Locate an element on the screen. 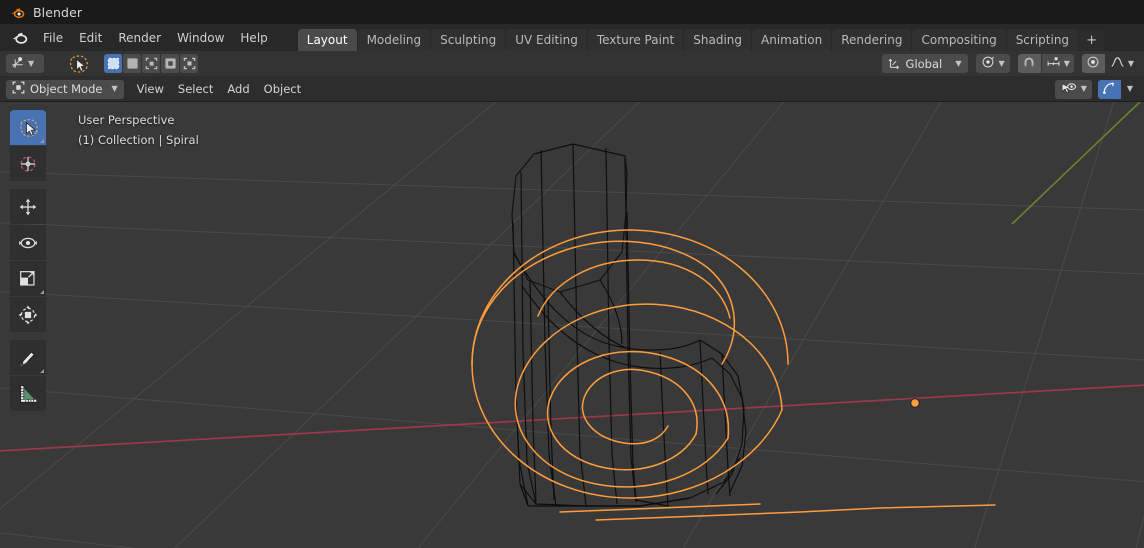  tweak-cursor-icon is located at coordinates (29, 127).